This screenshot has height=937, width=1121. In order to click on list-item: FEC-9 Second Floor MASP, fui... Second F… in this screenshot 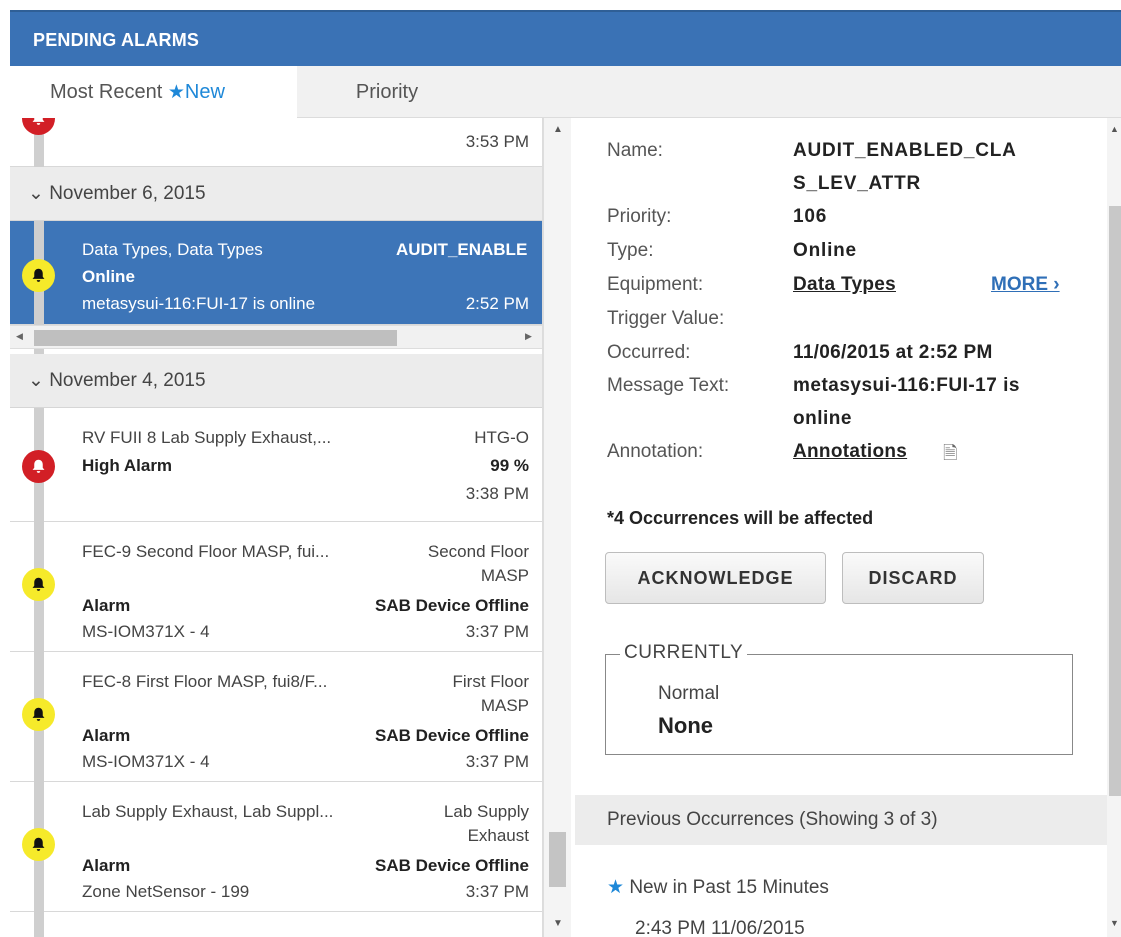, I will do `click(276, 587)`.